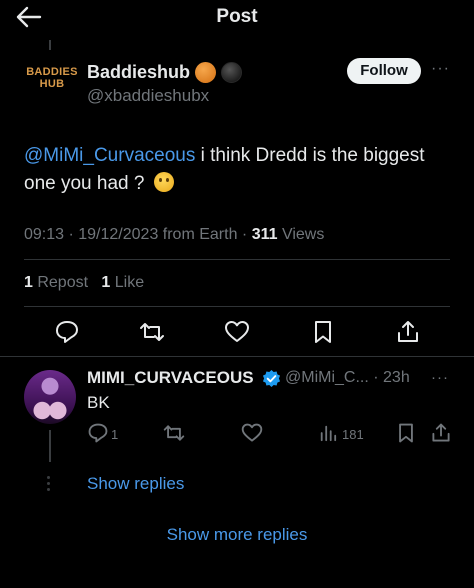 The height and width of the screenshot is (588, 474). What do you see at coordinates (264, 234) in the screenshot?
I see `views-count: 311` at bounding box center [264, 234].